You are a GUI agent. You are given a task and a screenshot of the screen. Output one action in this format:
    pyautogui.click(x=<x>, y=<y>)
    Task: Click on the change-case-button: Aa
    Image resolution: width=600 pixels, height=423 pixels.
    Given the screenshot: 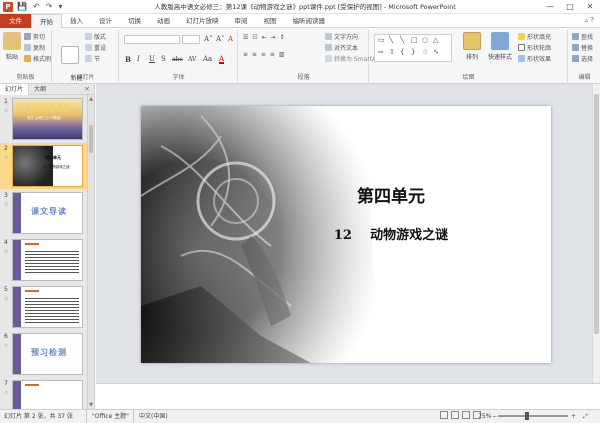 What is the action you would take?
    pyautogui.click(x=207, y=59)
    